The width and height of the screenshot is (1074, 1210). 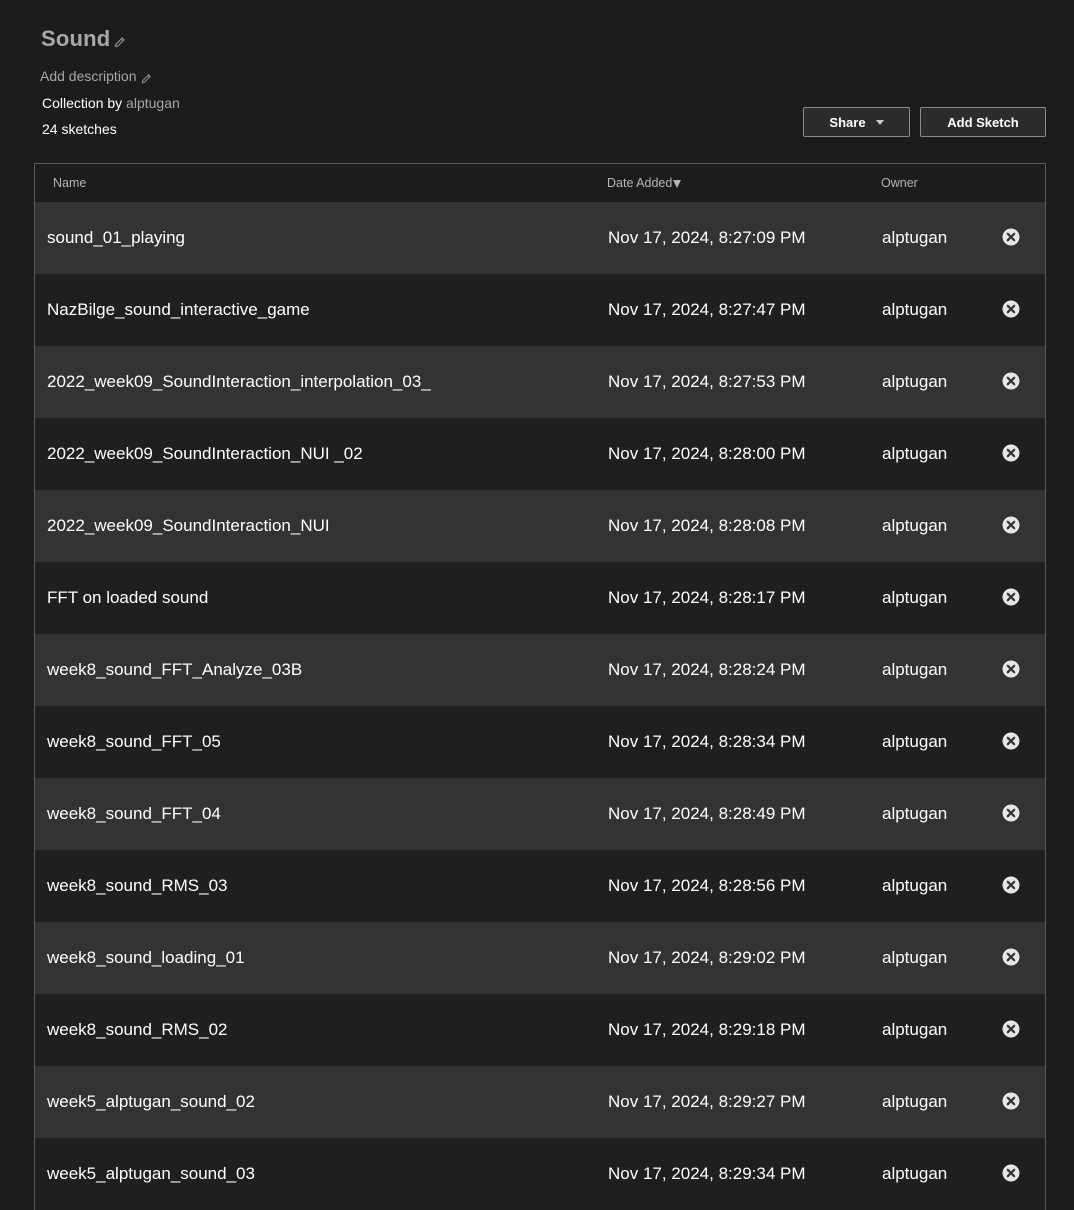 I want to click on share-button: Share, so click(x=856, y=122).